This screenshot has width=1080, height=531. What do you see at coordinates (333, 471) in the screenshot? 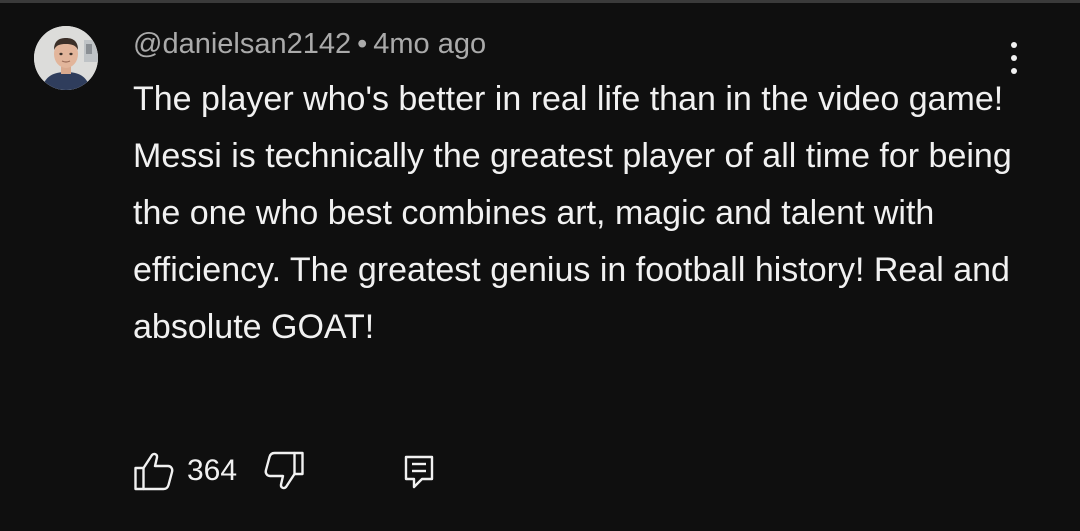
I see `dislike-button` at bounding box center [333, 471].